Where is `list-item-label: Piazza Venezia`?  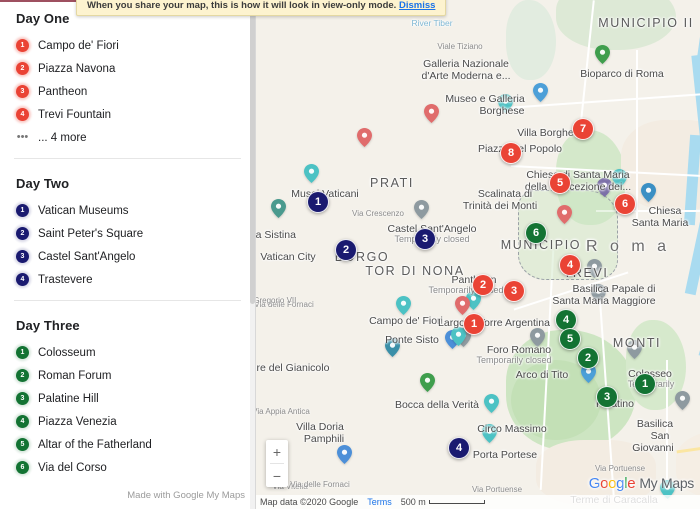
list-item-label: Piazza Venezia is located at coordinates (77, 421).